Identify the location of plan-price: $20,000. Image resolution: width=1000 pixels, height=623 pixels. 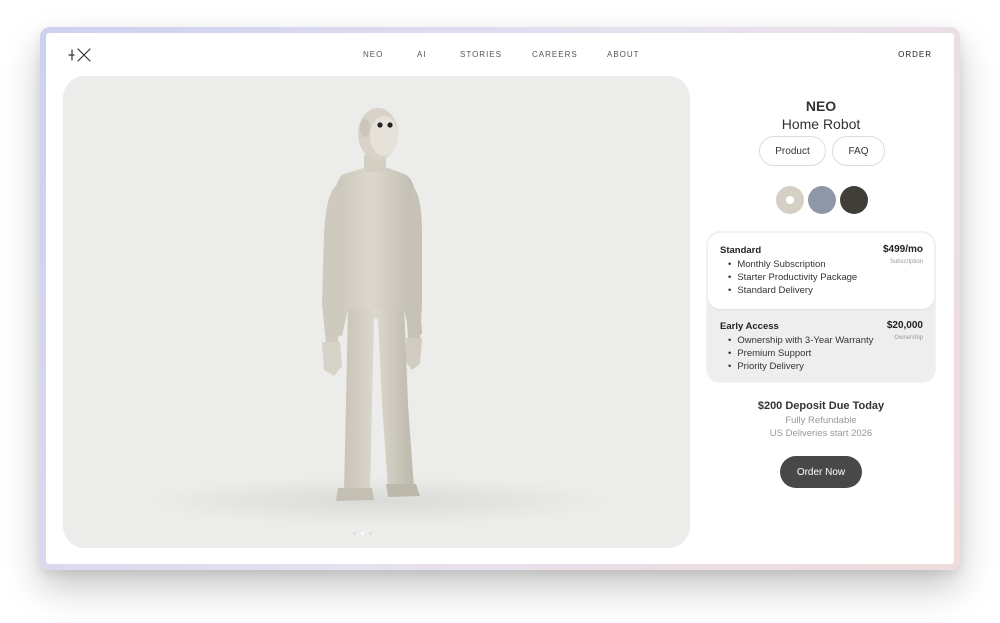
(904, 325).